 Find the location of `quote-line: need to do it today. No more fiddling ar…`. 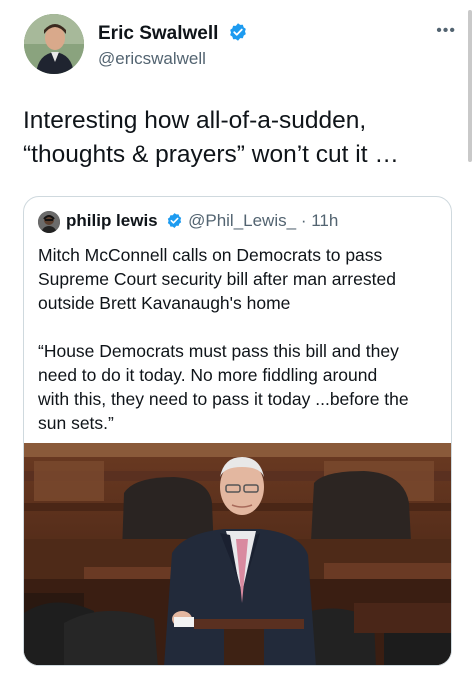

quote-line: need to do it today. No more fiddling ar… is located at coordinates (208, 375).